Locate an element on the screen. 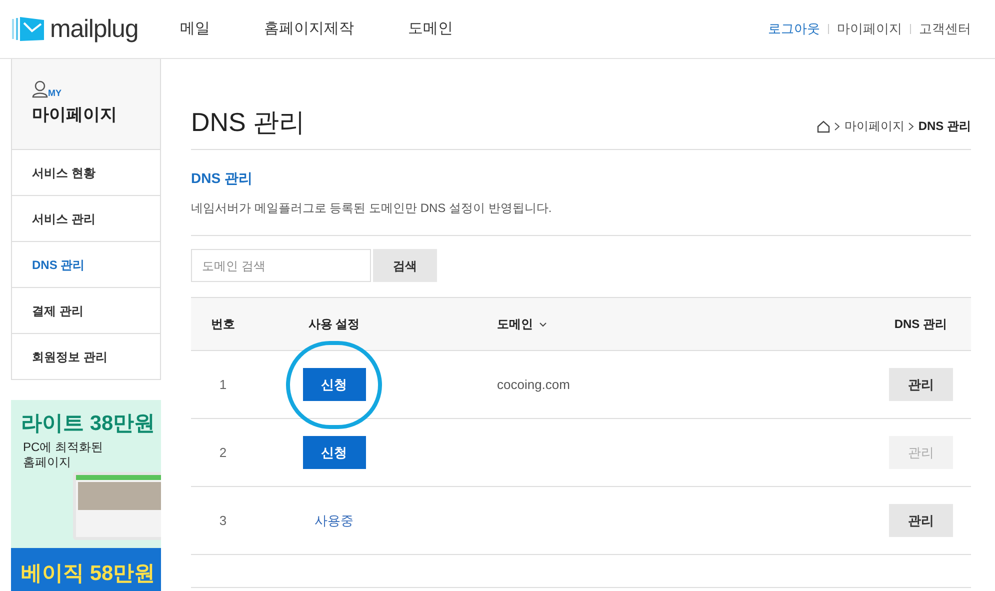 The image size is (995, 591). column-header: 사용 설정 is located at coordinates (334, 324).